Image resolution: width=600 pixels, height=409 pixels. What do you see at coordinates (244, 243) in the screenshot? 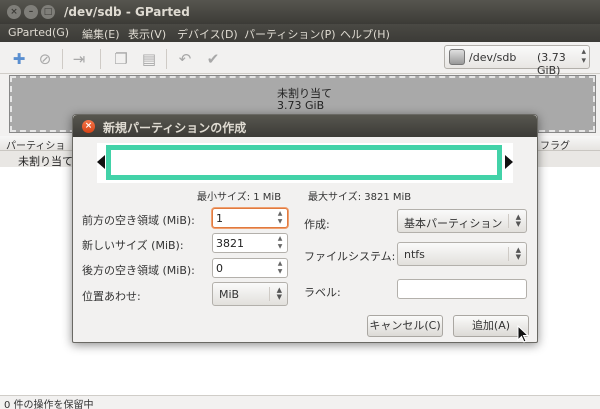
I see `new-size-input` at bounding box center [244, 243].